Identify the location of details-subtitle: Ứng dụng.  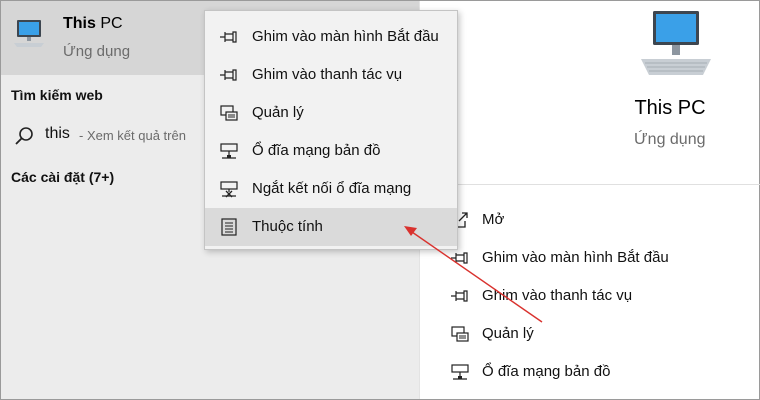
(670, 139).